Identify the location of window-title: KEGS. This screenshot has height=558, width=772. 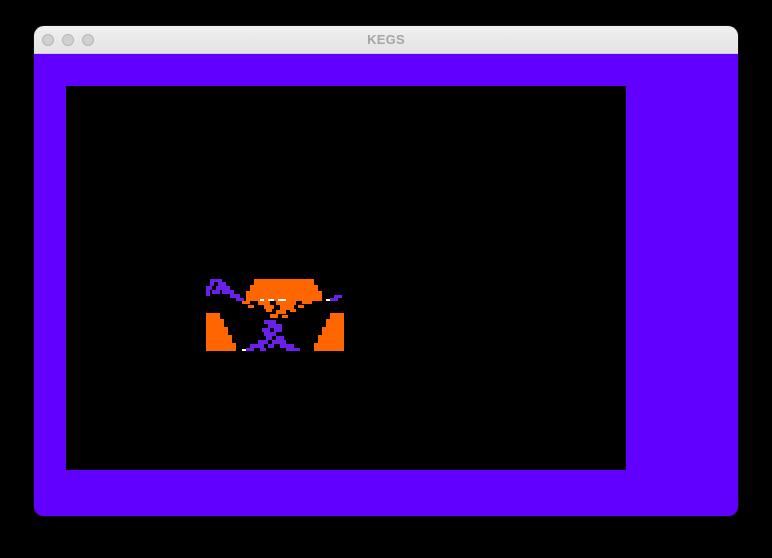
(386, 39).